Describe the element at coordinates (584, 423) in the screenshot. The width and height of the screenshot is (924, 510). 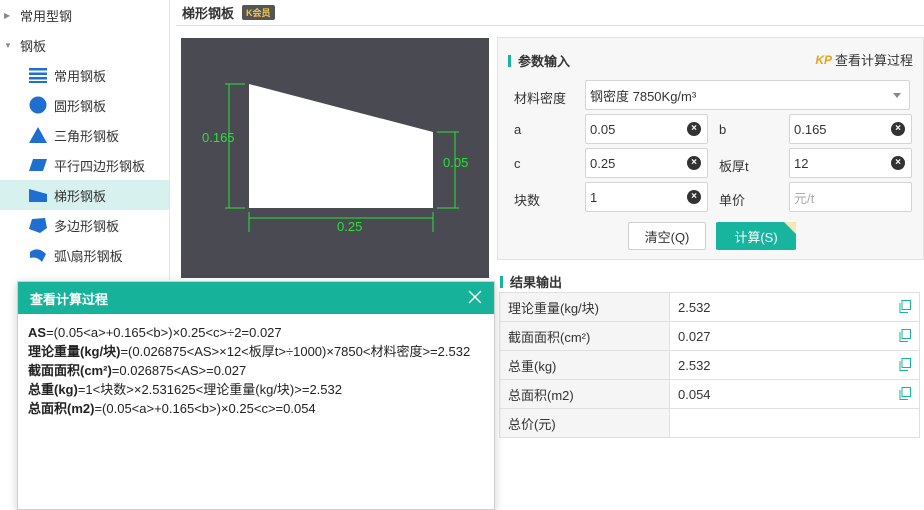
I see `result-label: 总价(元)` at that location.